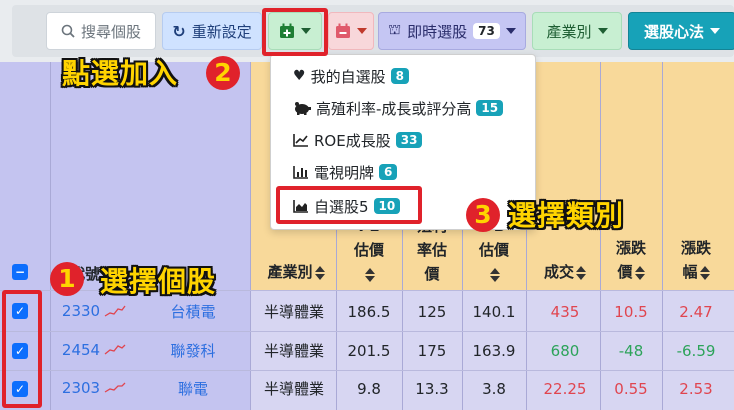  Describe the element at coordinates (193, 312) in the screenshot. I see `stock-name: 台積電` at that location.